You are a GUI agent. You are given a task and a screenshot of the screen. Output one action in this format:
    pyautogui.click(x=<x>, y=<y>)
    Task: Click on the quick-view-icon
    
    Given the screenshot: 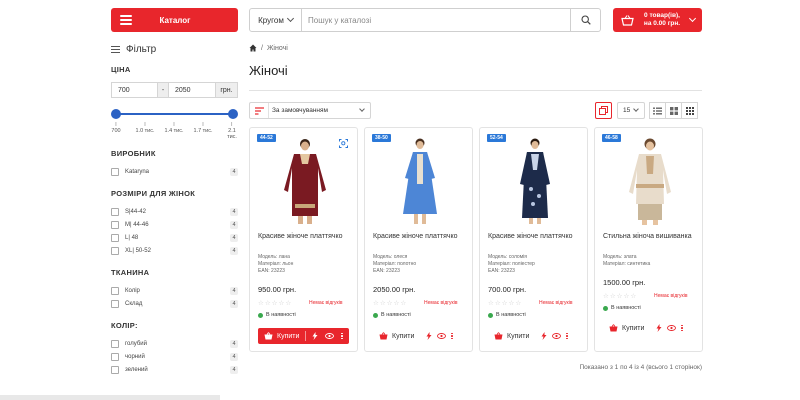 What is the action you would take?
    pyautogui.click(x=343, y=144)
    